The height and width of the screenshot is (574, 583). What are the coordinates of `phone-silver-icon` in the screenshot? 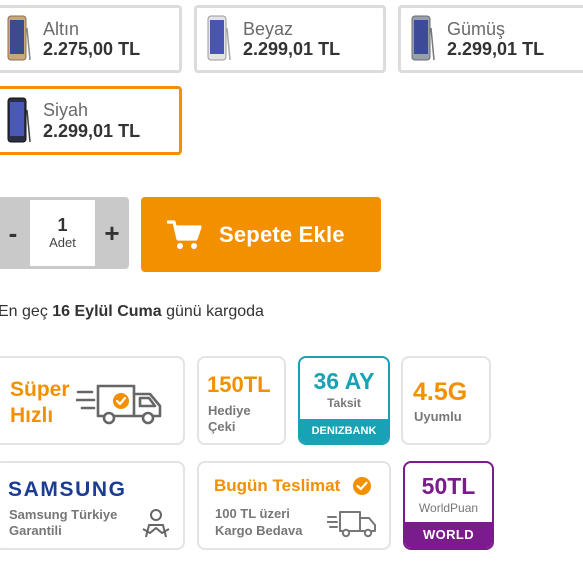 It's located at (423, 38).